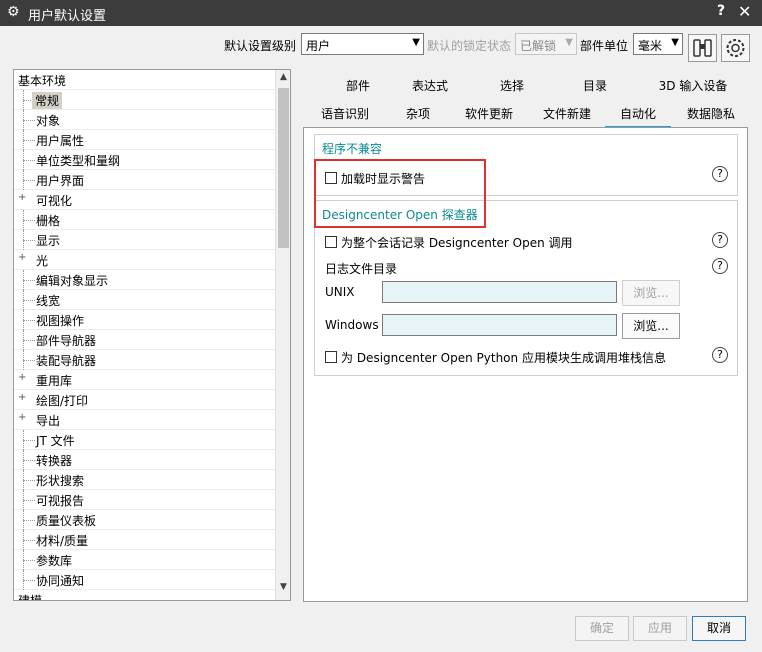 Image resolution: width=762 pixels, height=652 pixels. Describe the element at coordinates (457, 243) in the screenshot. I see `record-session-label: 为整个会话记录 Designcenter Open 调用` at that location.